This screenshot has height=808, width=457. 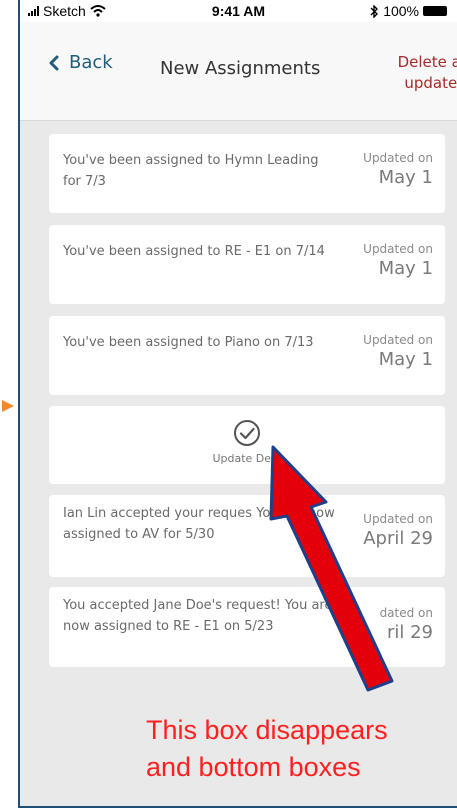 What do you see at coordinates (401, 11) in the screenshot?
I see `battery-percent: 100%` at bounding box center [401, 11].